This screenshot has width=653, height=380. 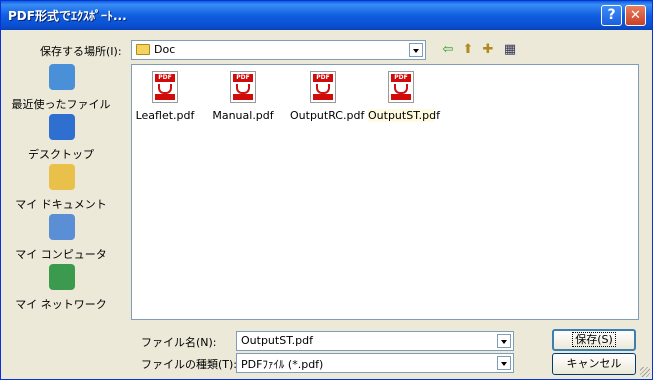 What do you see at coordinates (62, 227) in the screenshot?
I see `my-computer-icon` at bounding box center [62, 227].